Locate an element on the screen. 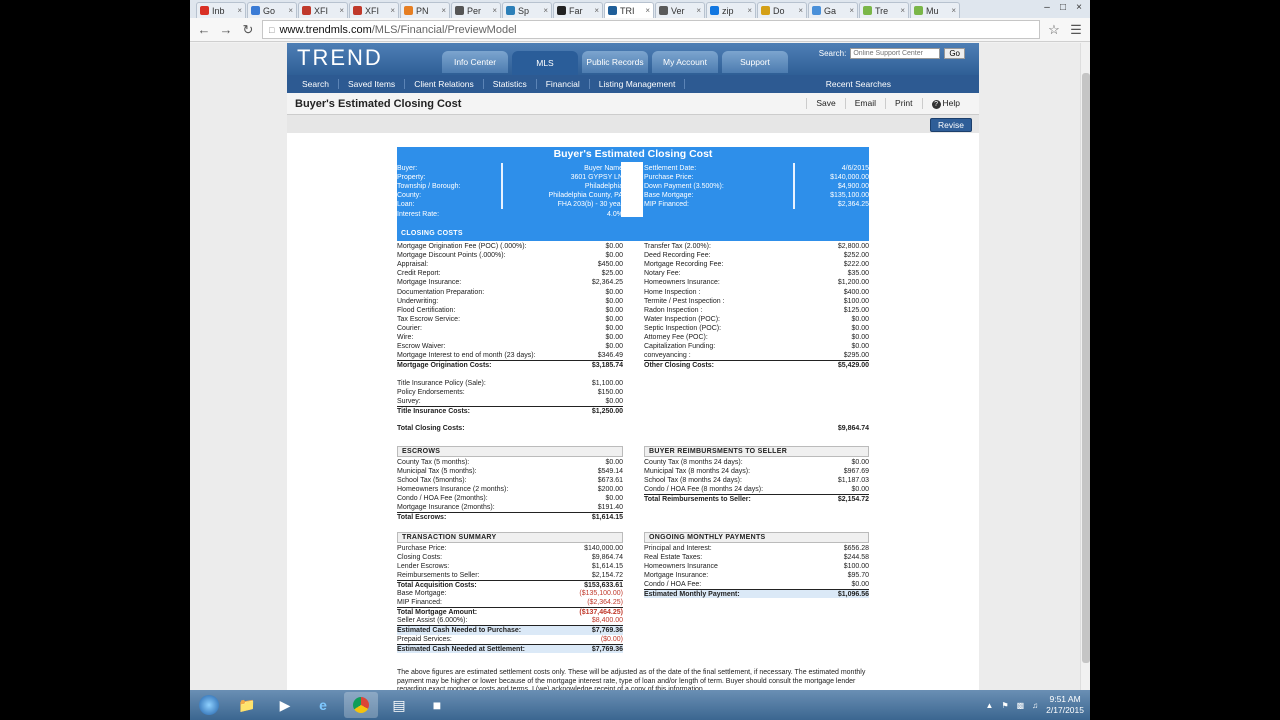  report-line: Underwriting: $0.00 is located at coordinates (510, 301).